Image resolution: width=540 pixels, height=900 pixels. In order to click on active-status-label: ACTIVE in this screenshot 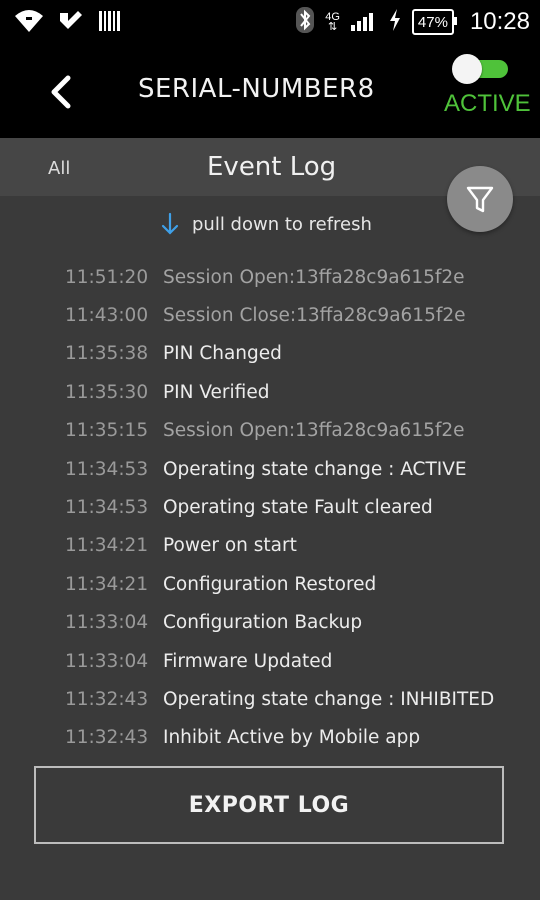, I will do `click(487, 103)`.